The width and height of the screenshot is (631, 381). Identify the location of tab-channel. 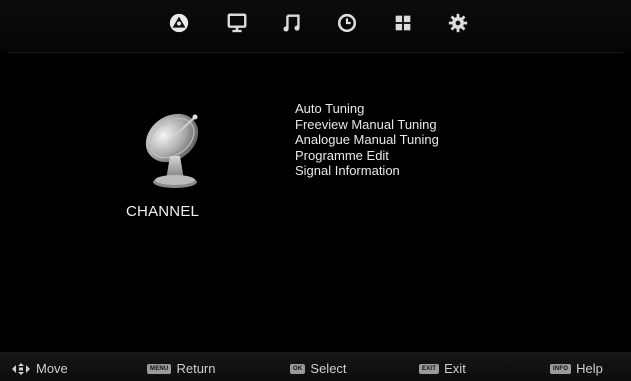
(179, 23).